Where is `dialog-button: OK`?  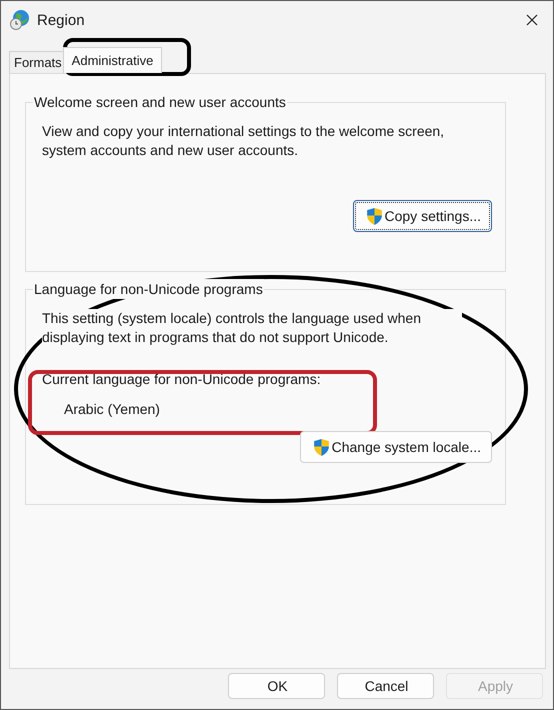
dialog-button: OK is located at coordinates (276, 686).